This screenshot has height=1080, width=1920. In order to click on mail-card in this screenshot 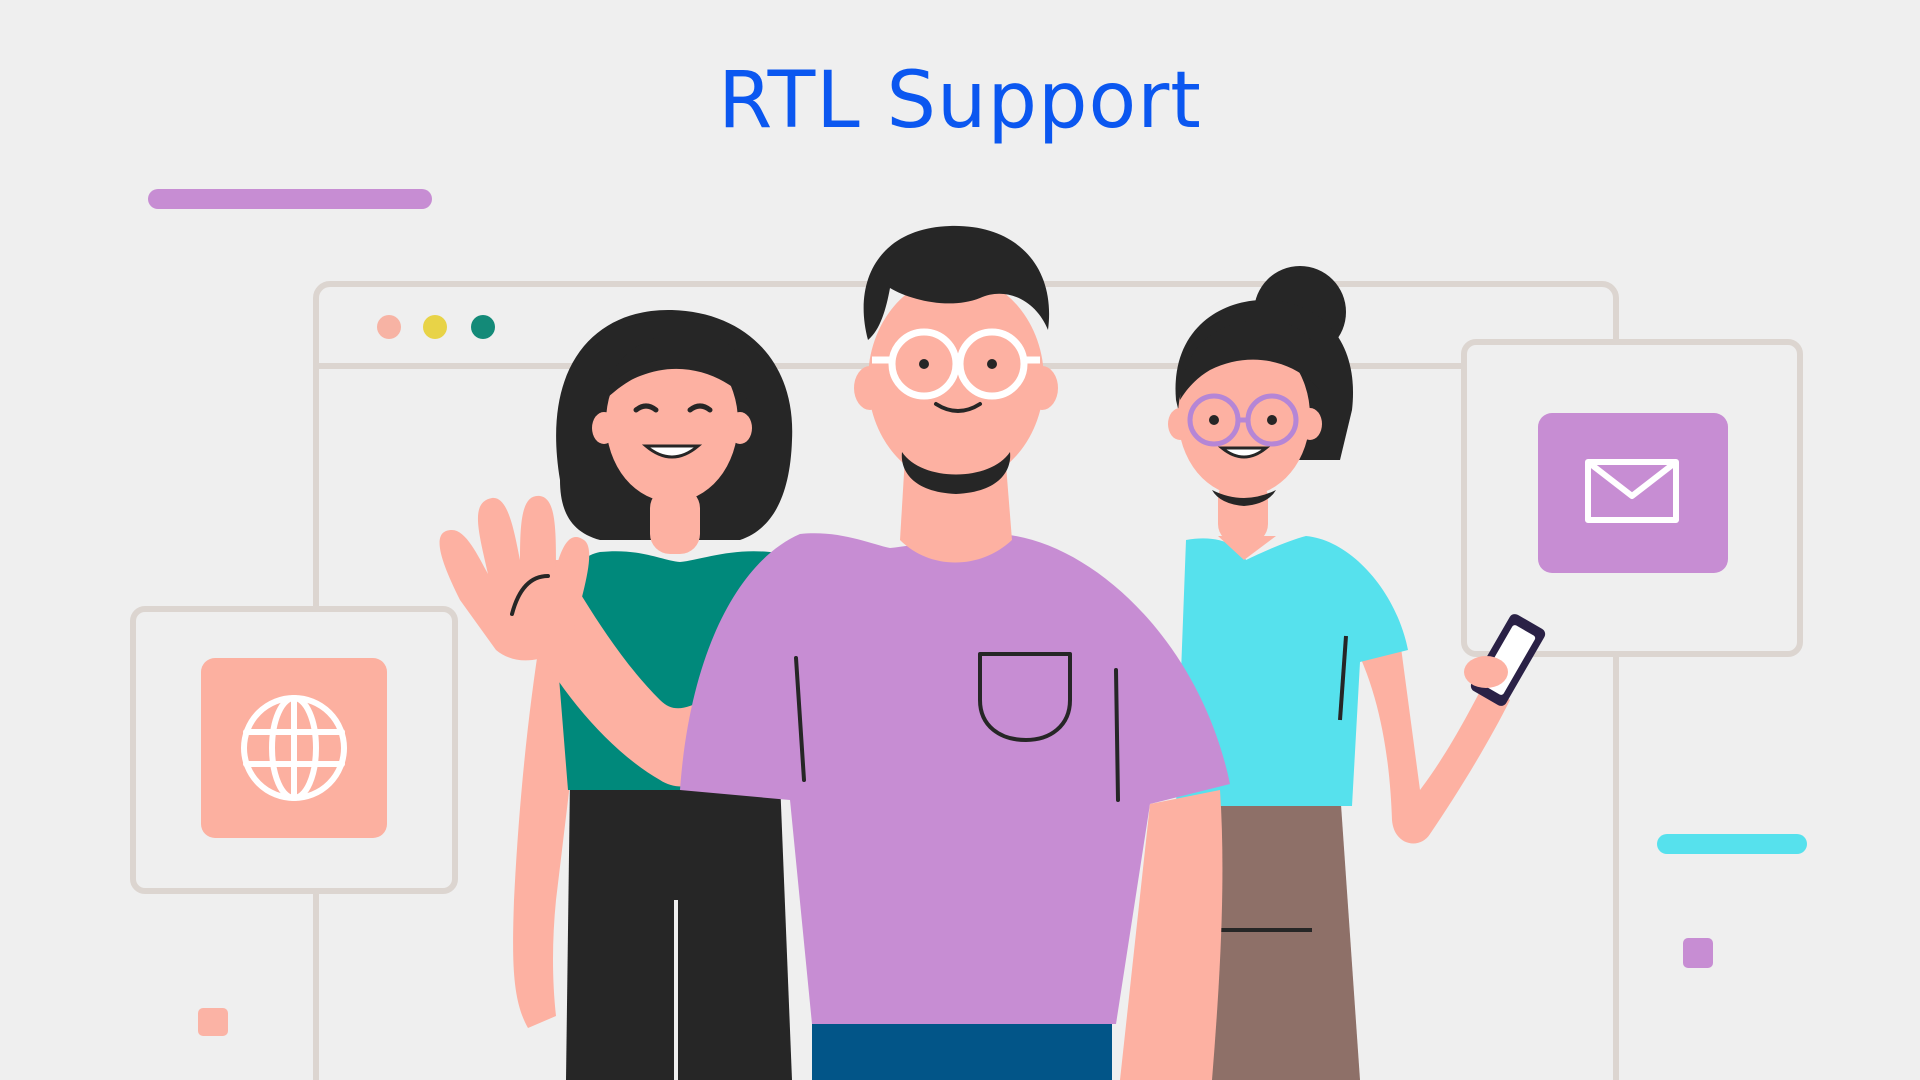, I will do `click(1632, 498)`.